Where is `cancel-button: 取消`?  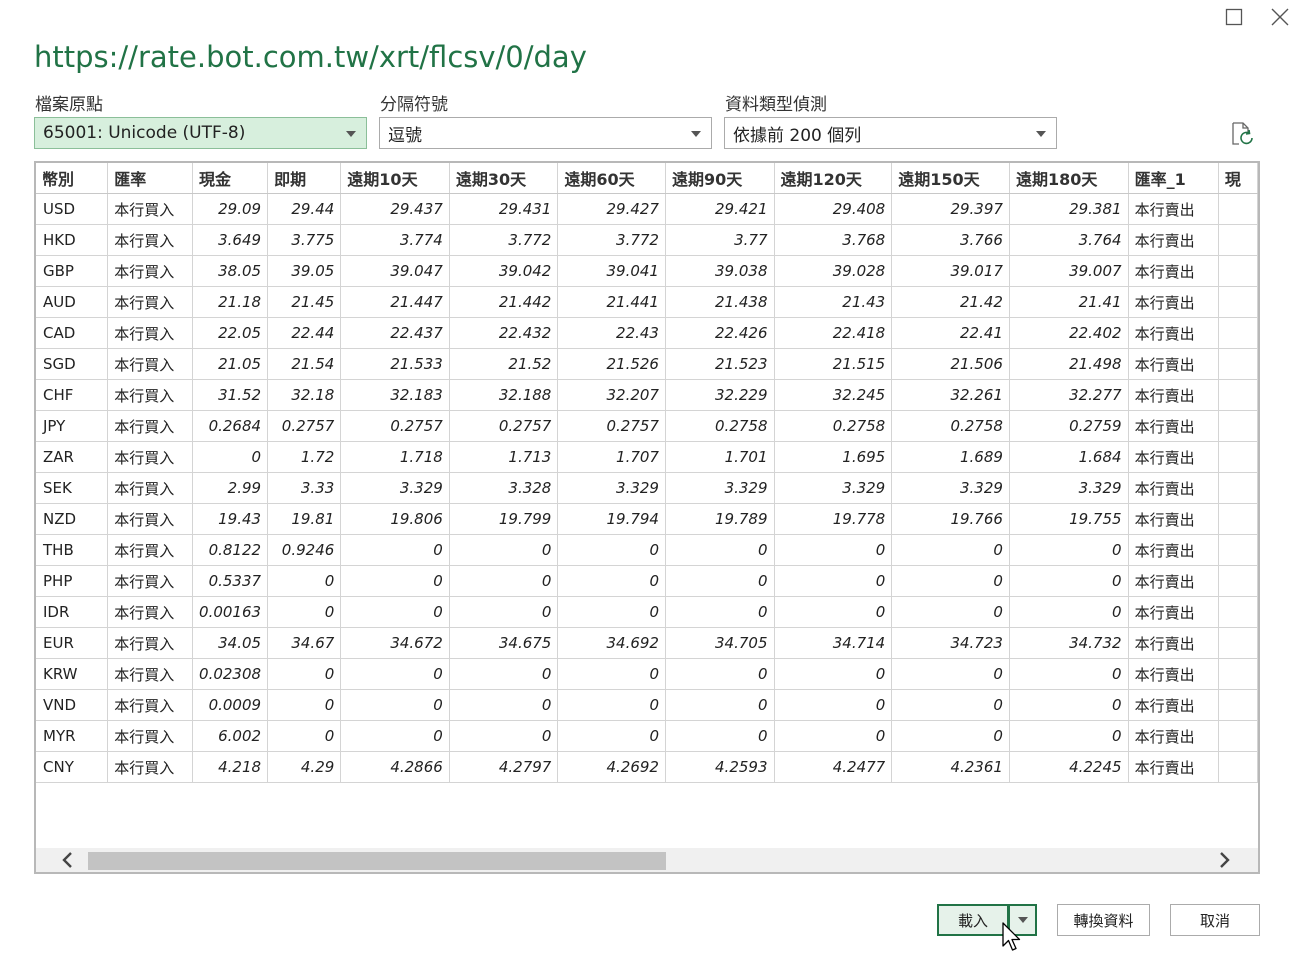
cancel-button: 取消 is located at coordinates (1215, 920).